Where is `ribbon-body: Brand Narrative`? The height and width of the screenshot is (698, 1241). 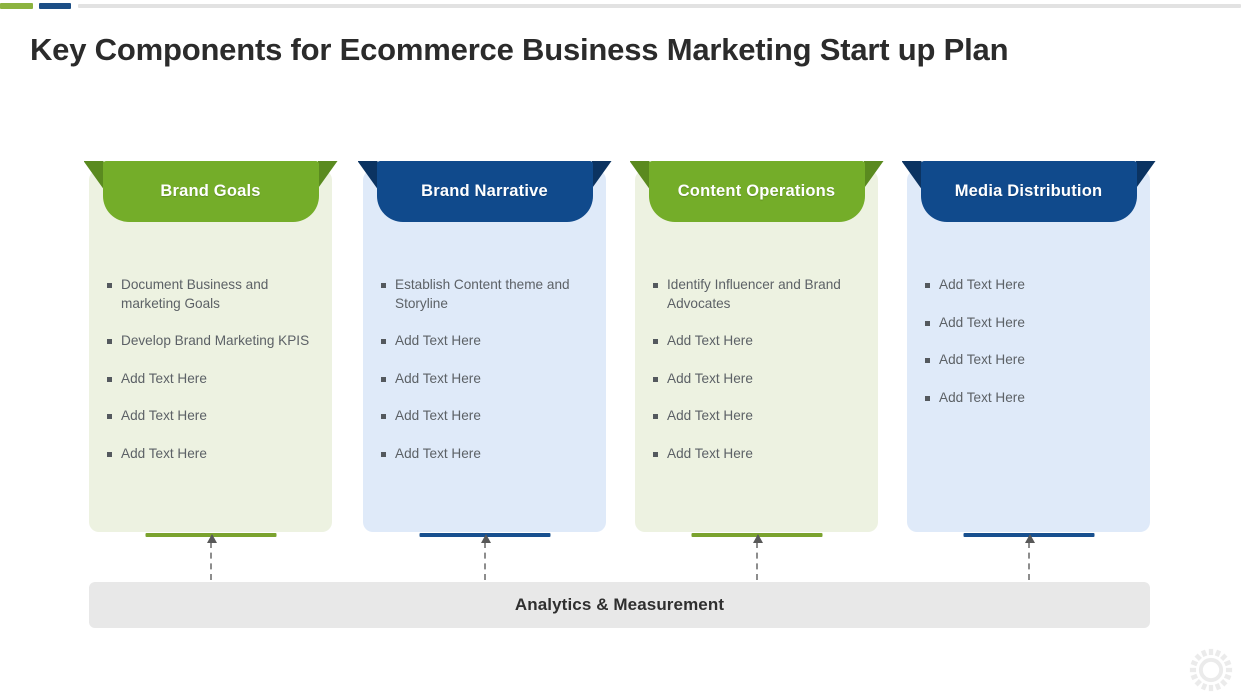 ribbon-body: Brand Narrative is located at coordinates (484, 191).